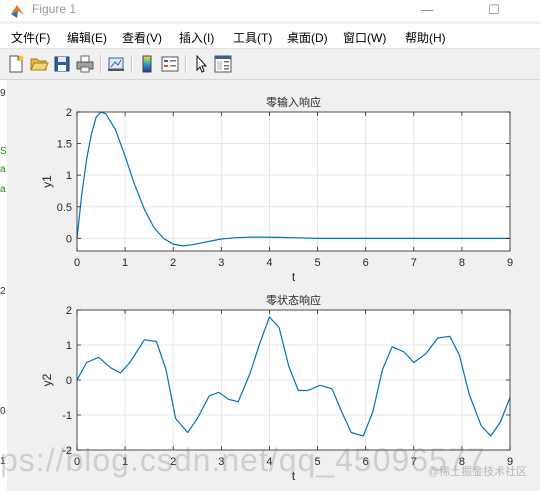 The height and width of the screenshot is (491, 540). I want to click on x-tick-label: 5, so click(317, 263).